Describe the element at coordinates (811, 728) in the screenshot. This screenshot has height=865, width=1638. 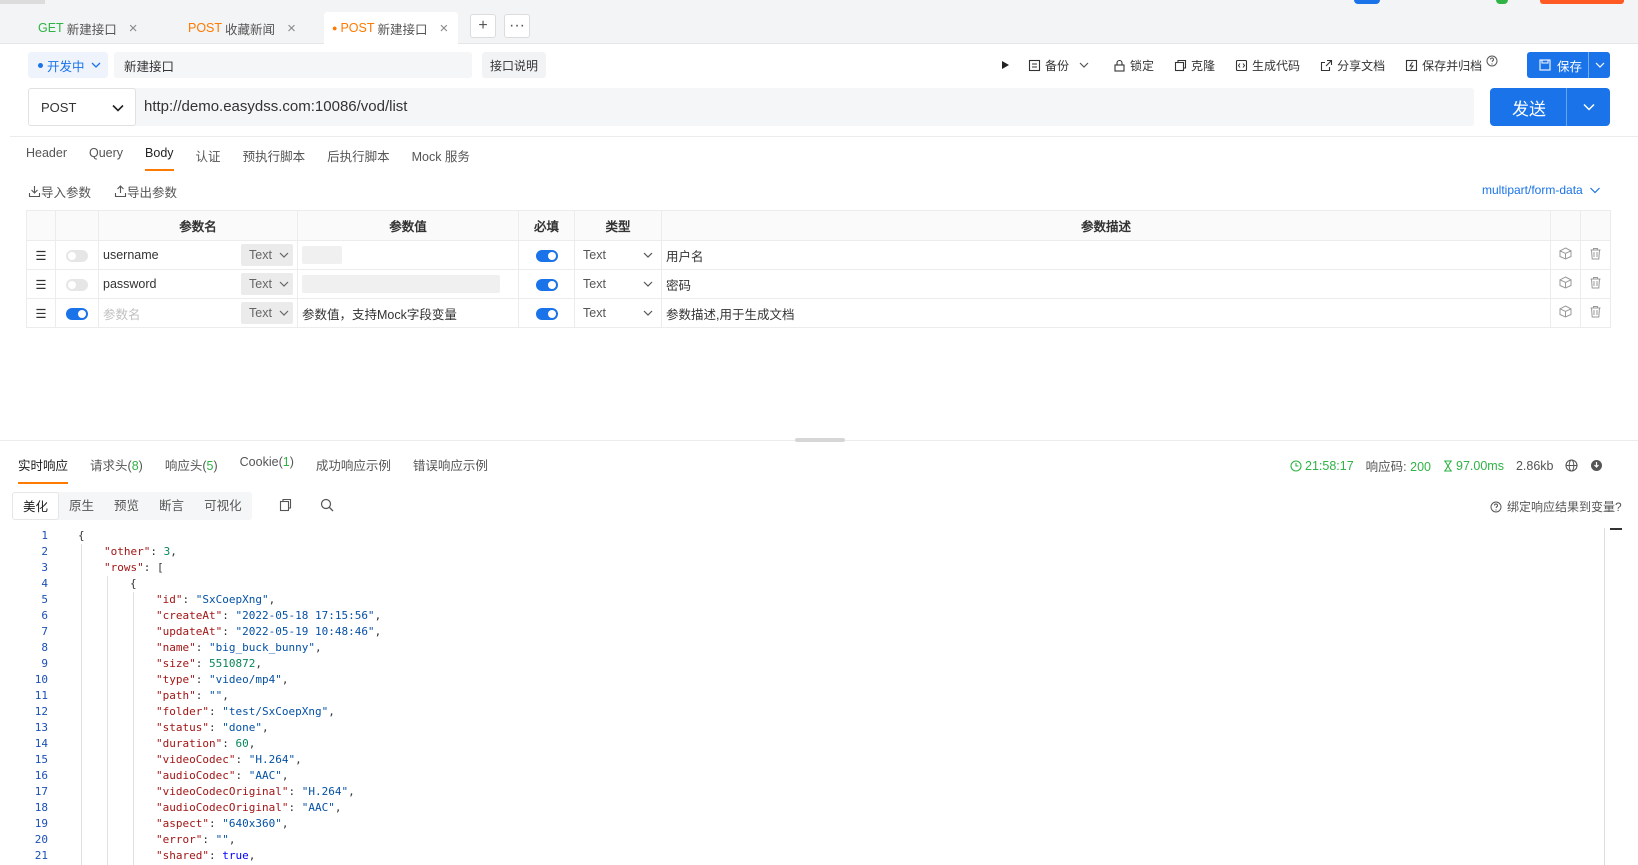
I see `code-line: 13 "status": "done",` at that location.